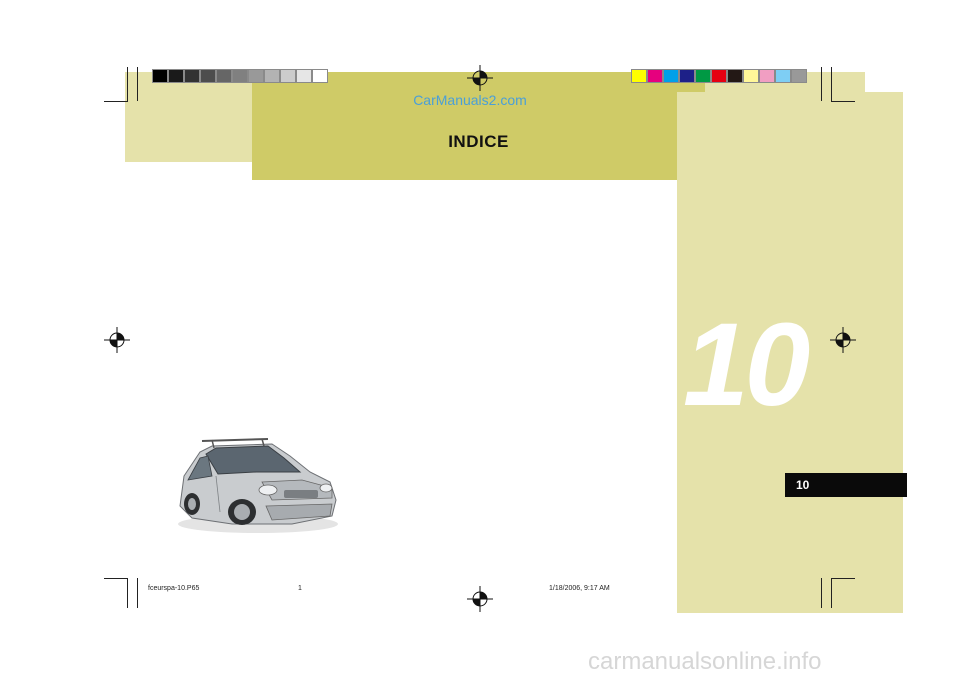 The image size is (960, 678). What do you see at coordinates (258, 485) in the screenshot?
I see `minivan-car-image` at bounding box center [258, 485].